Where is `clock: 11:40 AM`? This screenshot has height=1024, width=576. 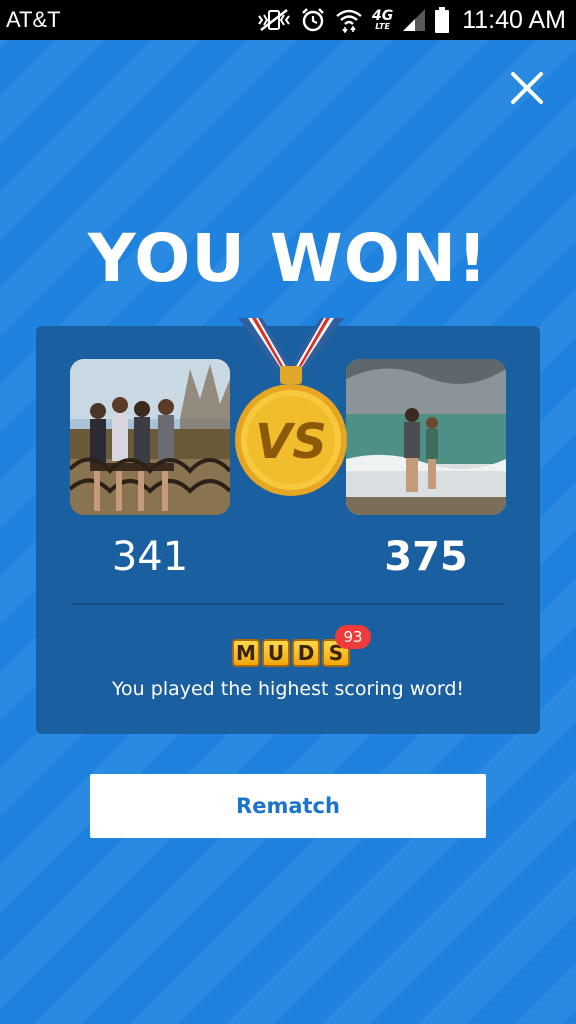
clock: 11:40 AM is located at coordinates (514, 19).